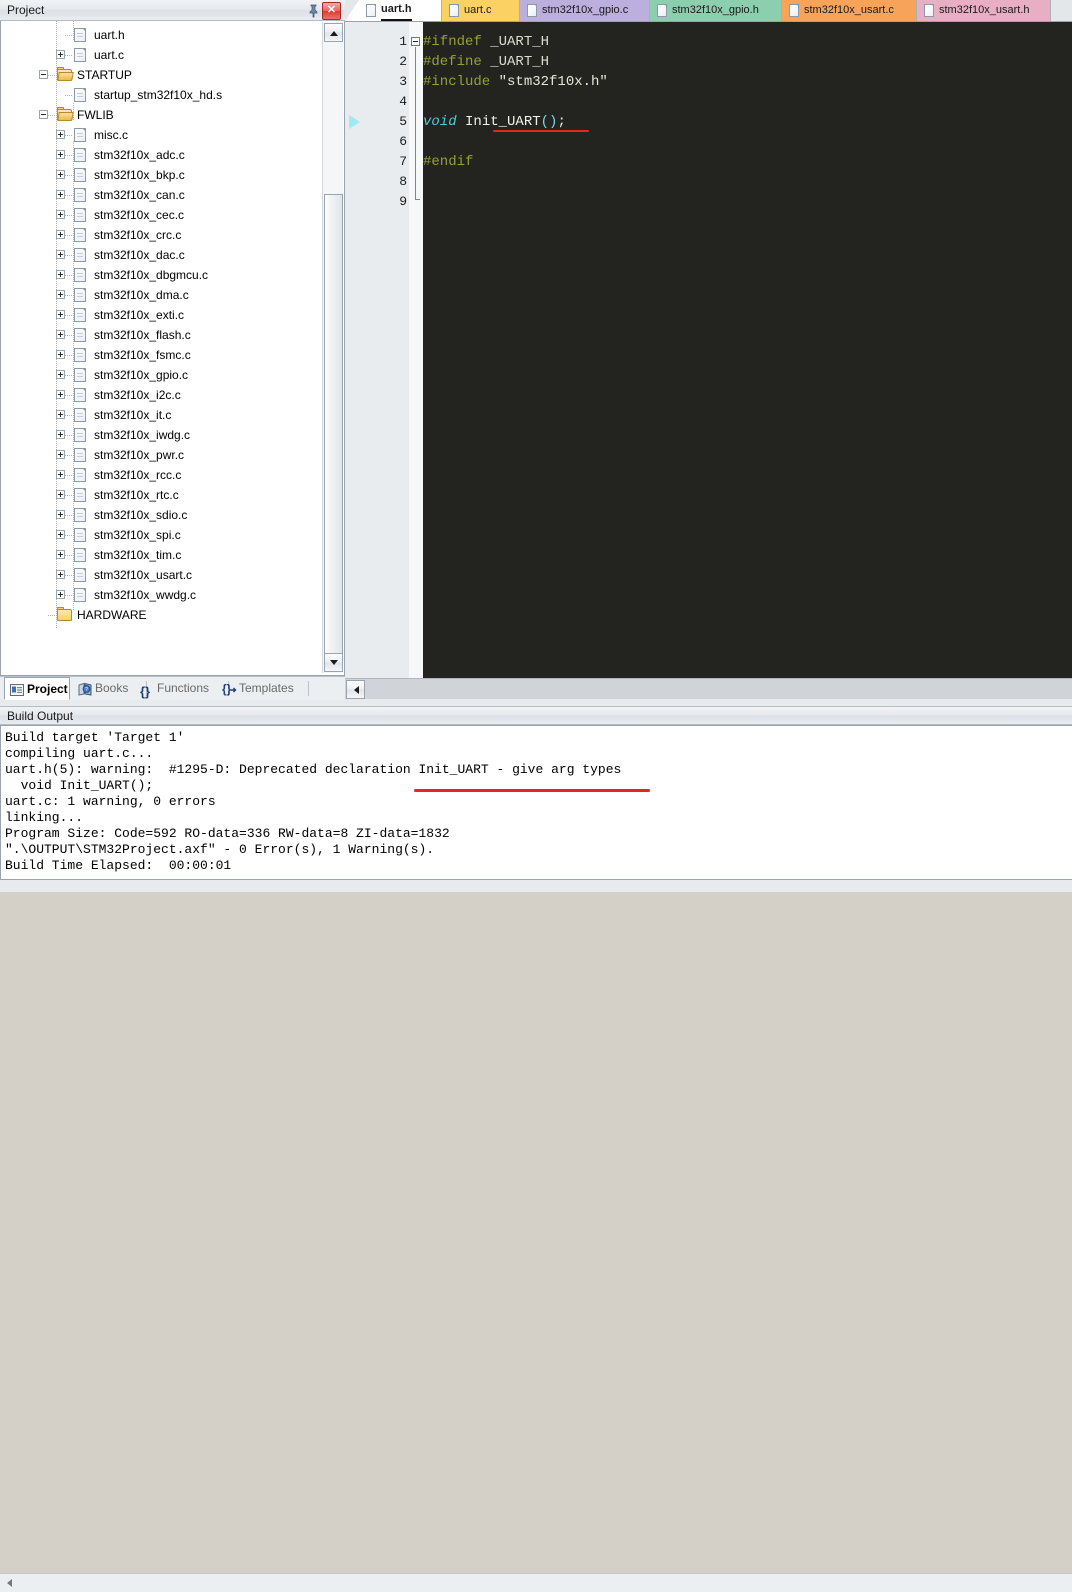 Image resolution: width=1072 pixels, height=1592 pixels. Describe the element at coordinates (162, 115) in the screenshot. I see `tree-item: FWLIB` at that location.